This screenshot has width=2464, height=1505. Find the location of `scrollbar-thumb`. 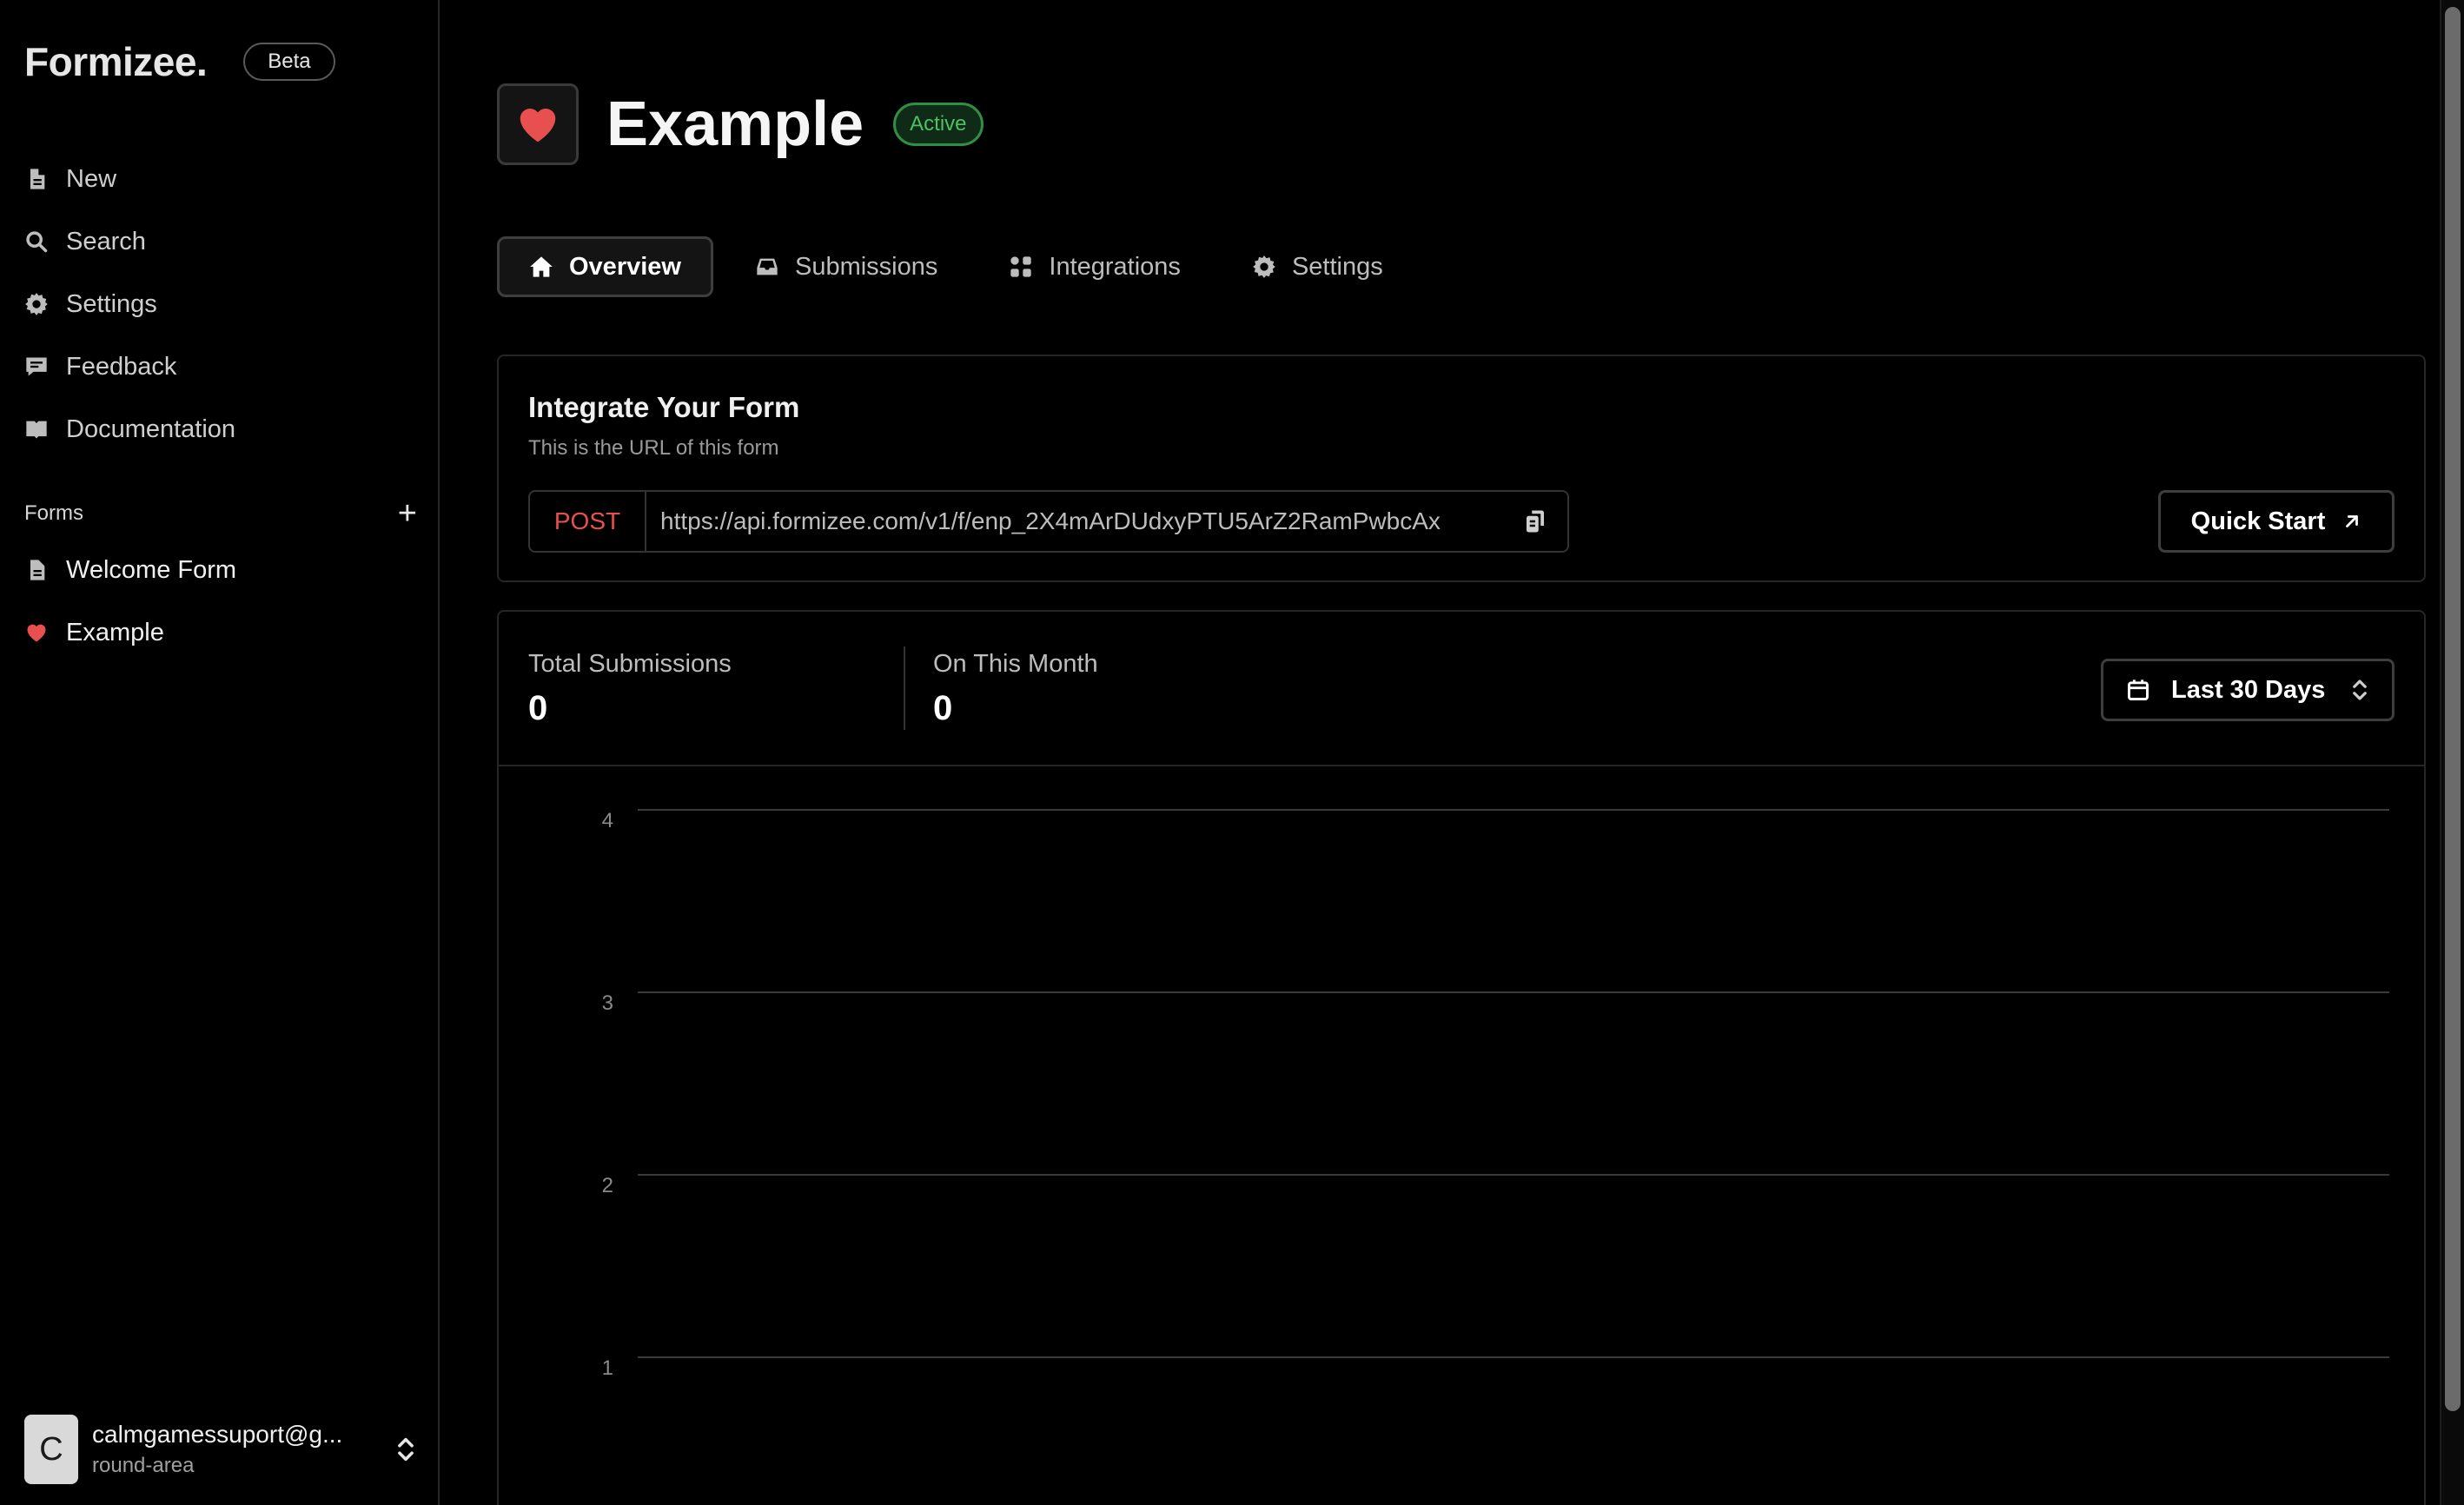

scrollbar-thumb is located at coordinates (2453, 709).